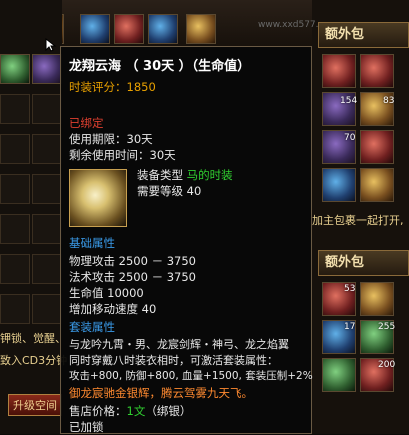  Describe the element at coordinates (350, 289) in the screenshot. I see `bag-slot-count: 53` at that location.